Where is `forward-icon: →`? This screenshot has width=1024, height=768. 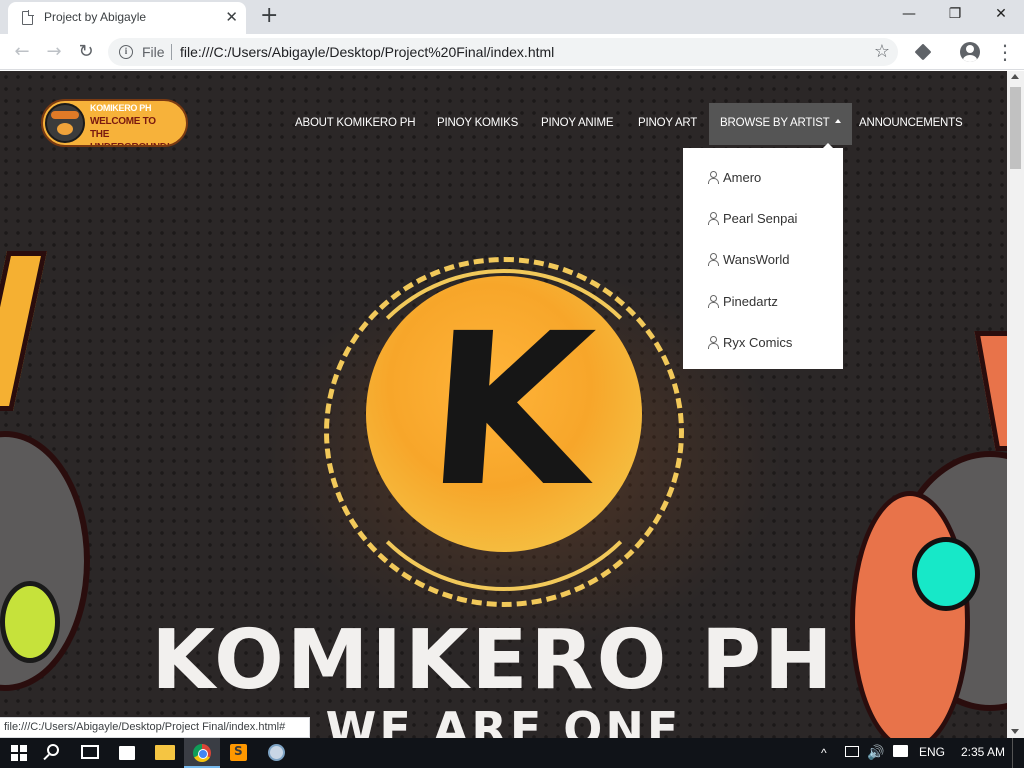 forward-icon: → is located at coordinates (54, 52).